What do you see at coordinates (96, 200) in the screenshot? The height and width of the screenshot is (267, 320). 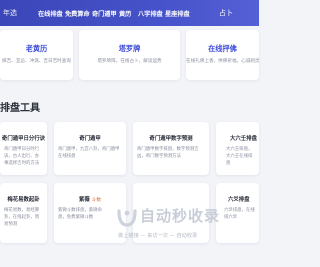 I see `tool-badge: 斗数` at bounding box center [96, 200].